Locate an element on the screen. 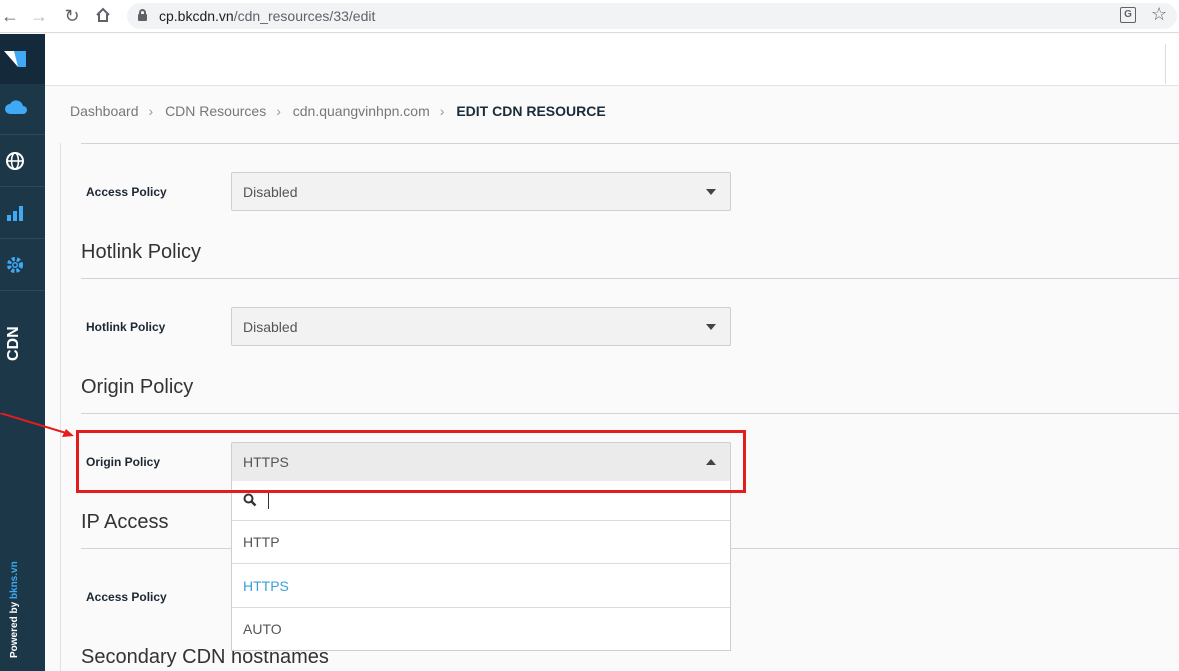 This screenshot has height=671, width=1179. access-policy-label: Access Policy is located at coordinates (126, 192).